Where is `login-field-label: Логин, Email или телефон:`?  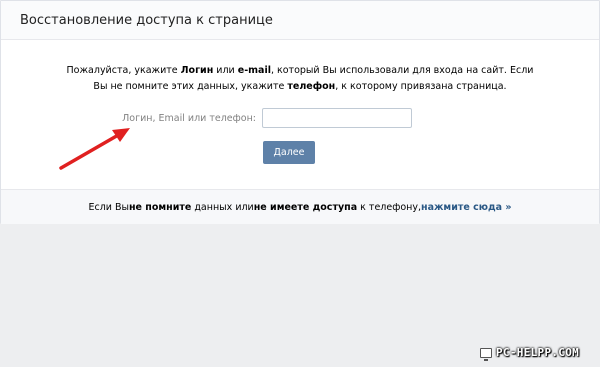 login-field-label: Логин, Email или телефон: is located at coordinates (189, 118).